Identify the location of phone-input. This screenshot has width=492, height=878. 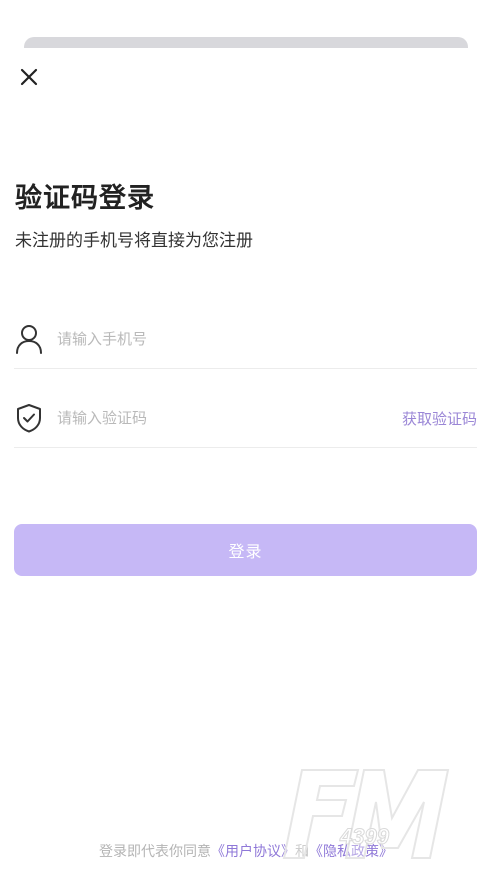
(267, 339).